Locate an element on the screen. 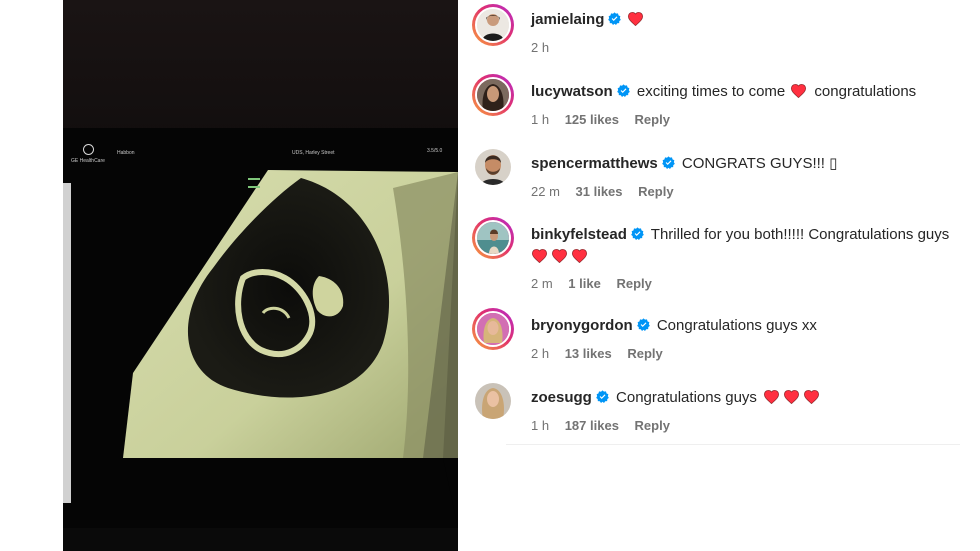  photo-background is located at coordinates (260, 70).